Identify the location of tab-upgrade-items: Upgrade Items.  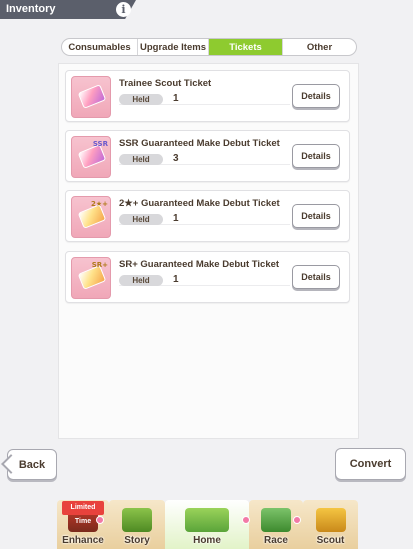
(173, 47).